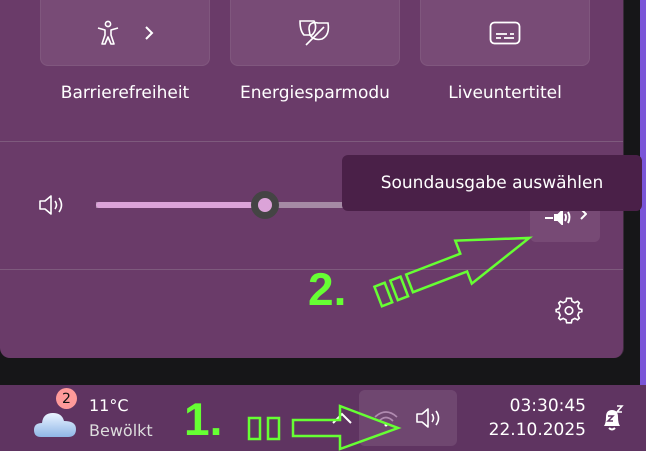 This screenshot has width=646, height=451. What do you see at coordinates (121, 430) in the screenshot?
I see `weather-condition: Bewölkt` at bounding box center [121, 430].